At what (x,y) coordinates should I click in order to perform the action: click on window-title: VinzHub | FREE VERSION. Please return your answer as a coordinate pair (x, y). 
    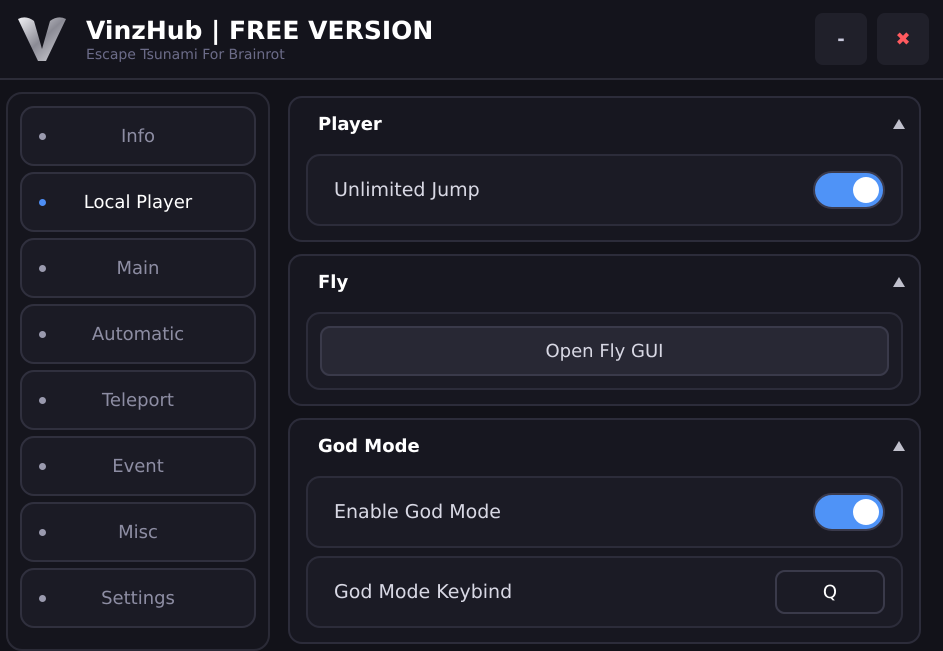
    Looking at the image, I should click on (260, 30).